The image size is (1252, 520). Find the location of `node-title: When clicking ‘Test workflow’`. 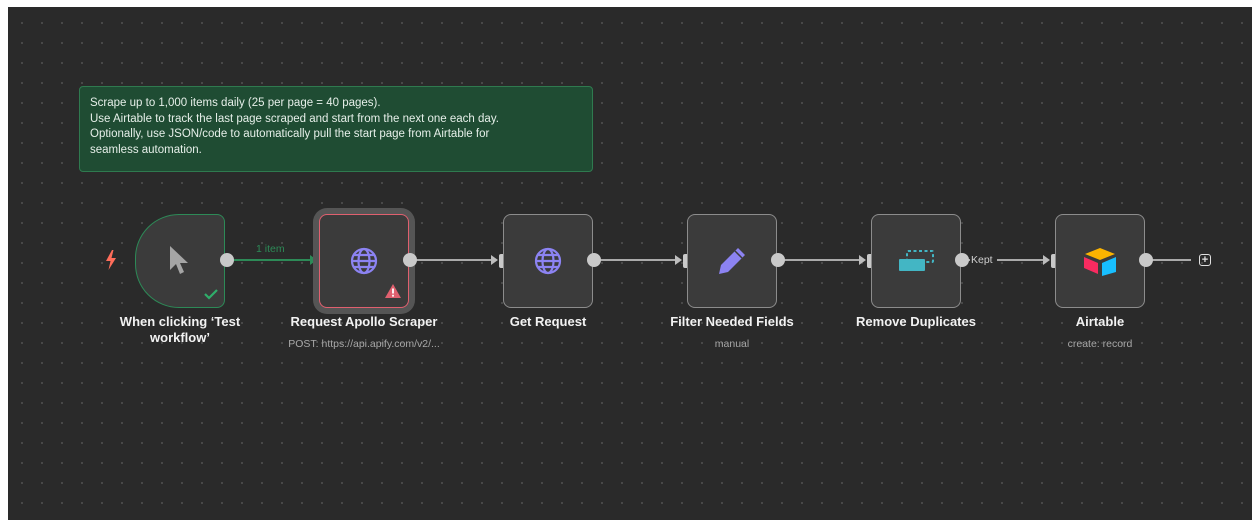

node-title: When clicking ‘Test workflow’ is located at coordinates (180, 330).